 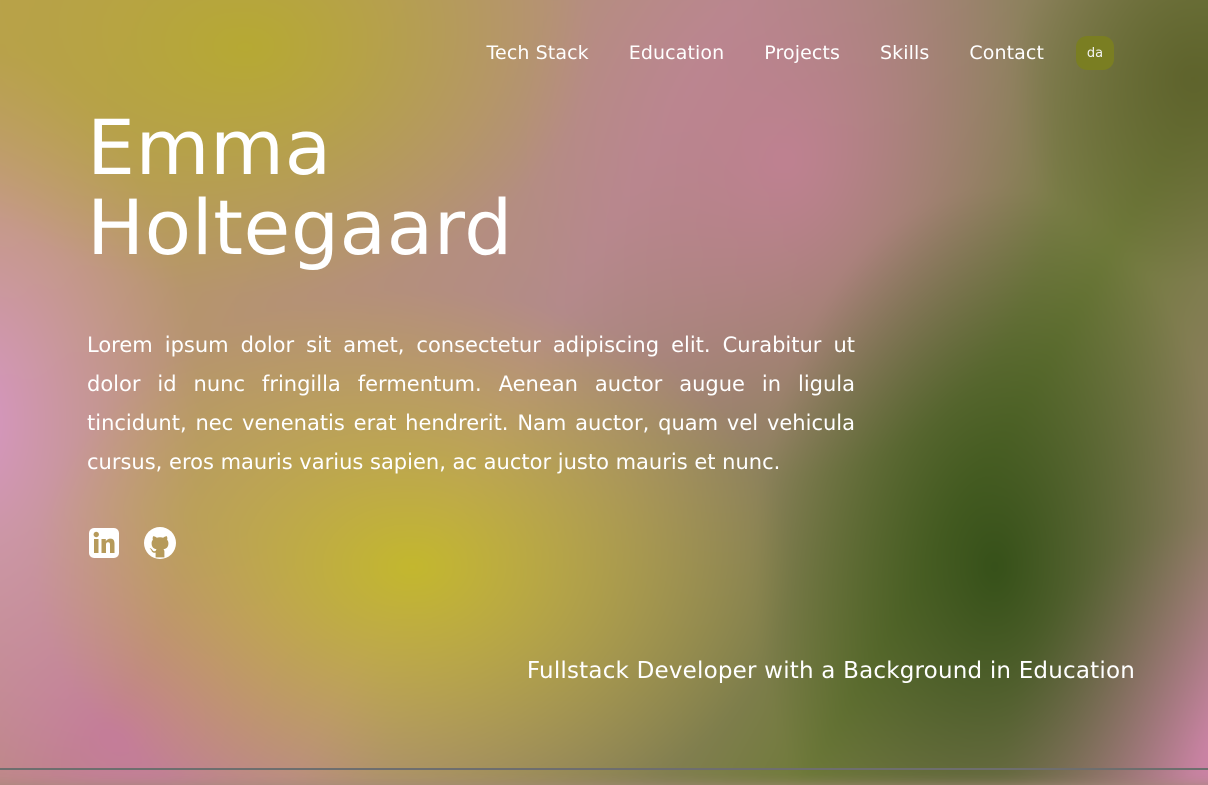 What do you see at coordinates (160, 543) in the screenshot?
I see `github-icon` at bounding box center [160, 543].